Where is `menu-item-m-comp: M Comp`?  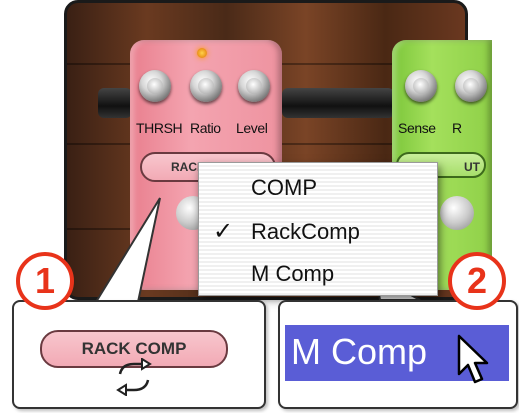 menu-item-m-comp: M Comp is located at coordinates (318, 274).